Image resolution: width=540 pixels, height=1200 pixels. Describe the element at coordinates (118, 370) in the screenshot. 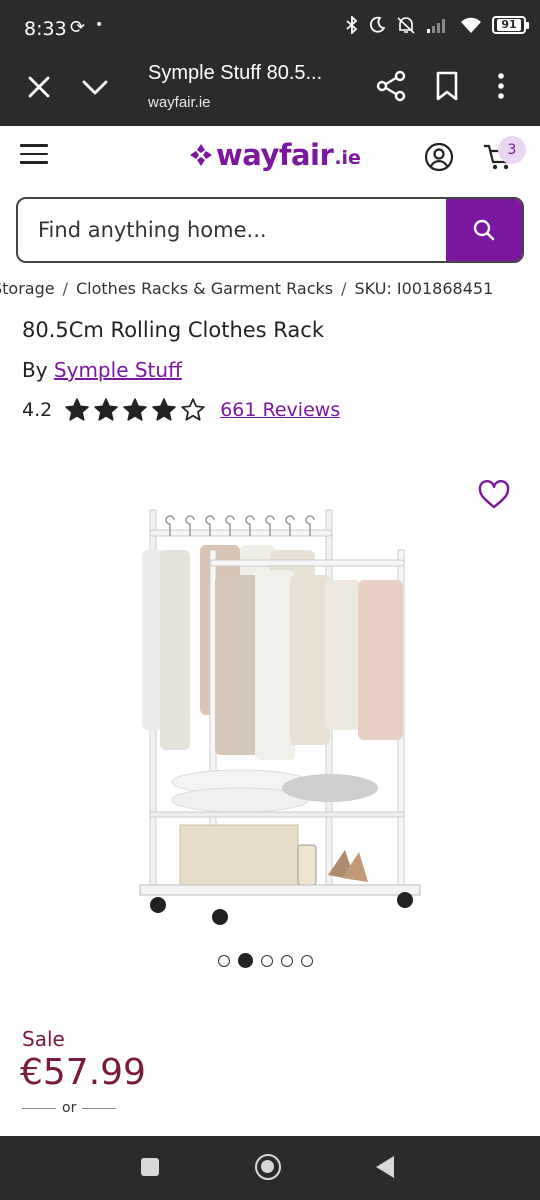

I see `brand-link: Symple Stuff` at that location.